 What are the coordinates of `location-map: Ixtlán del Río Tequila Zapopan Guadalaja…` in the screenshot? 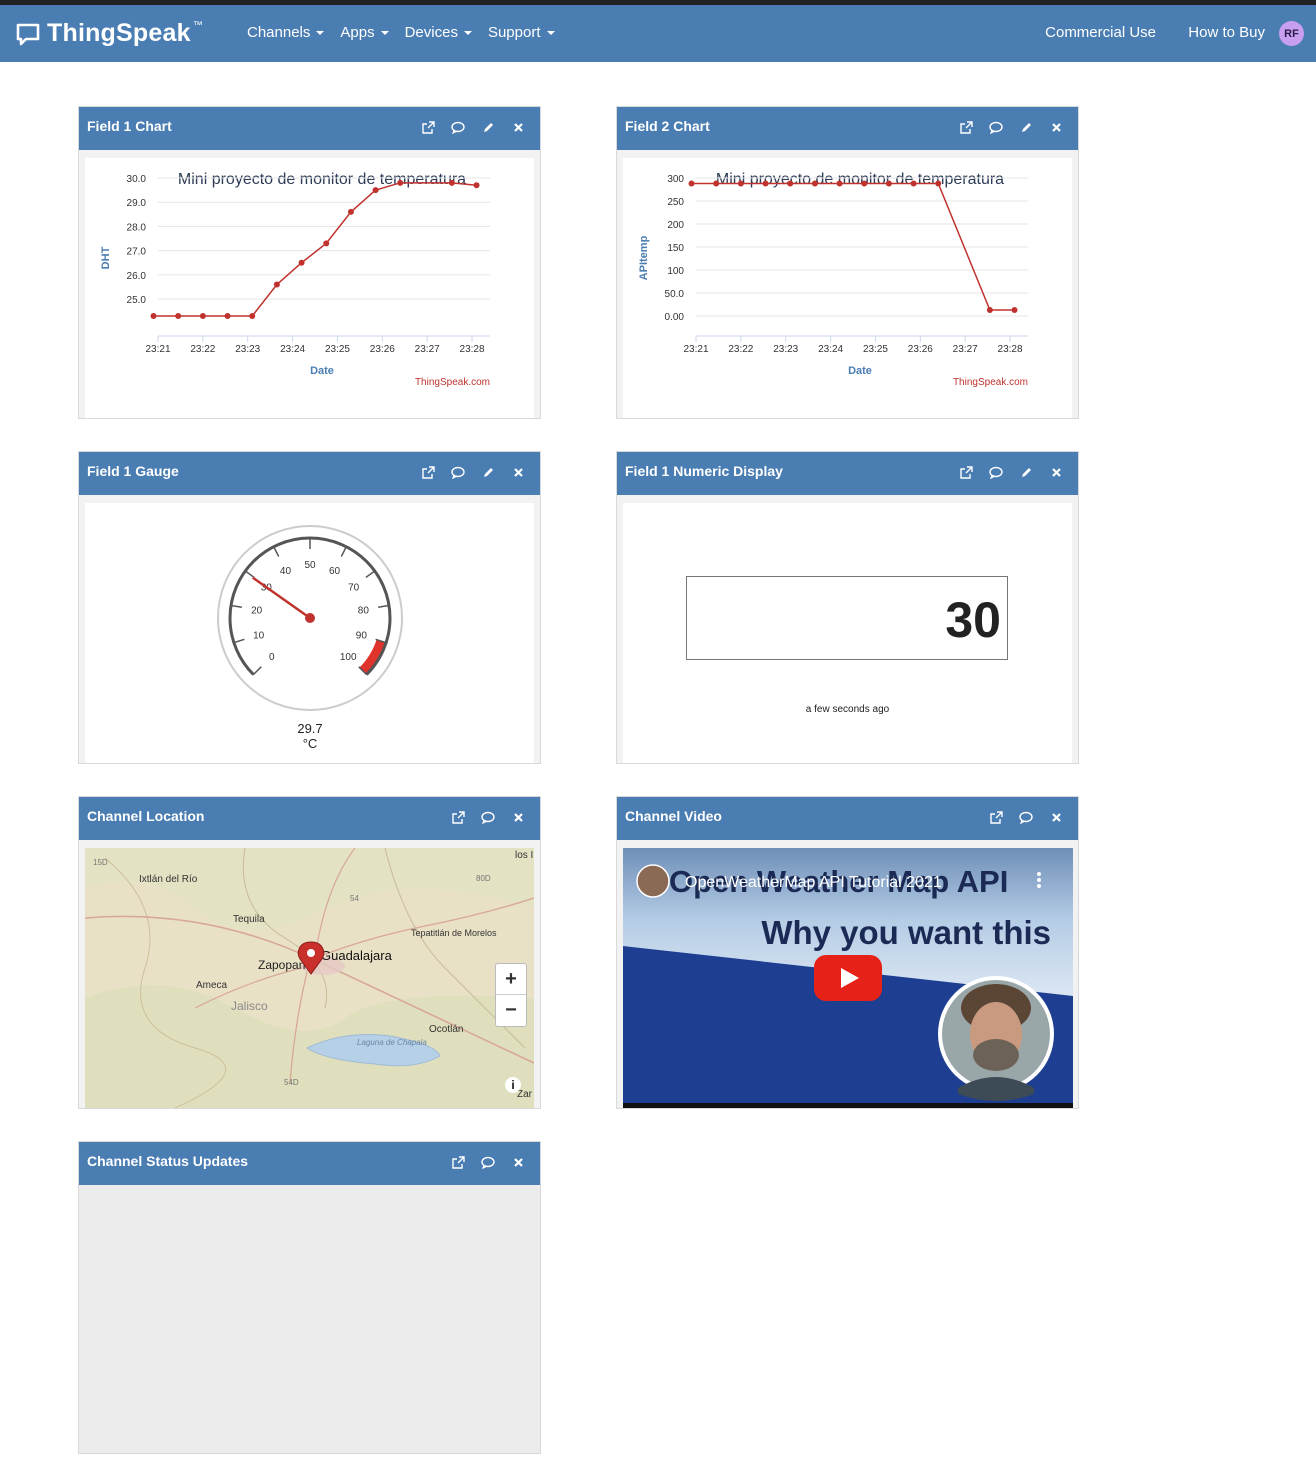 It's located at (309, 978).